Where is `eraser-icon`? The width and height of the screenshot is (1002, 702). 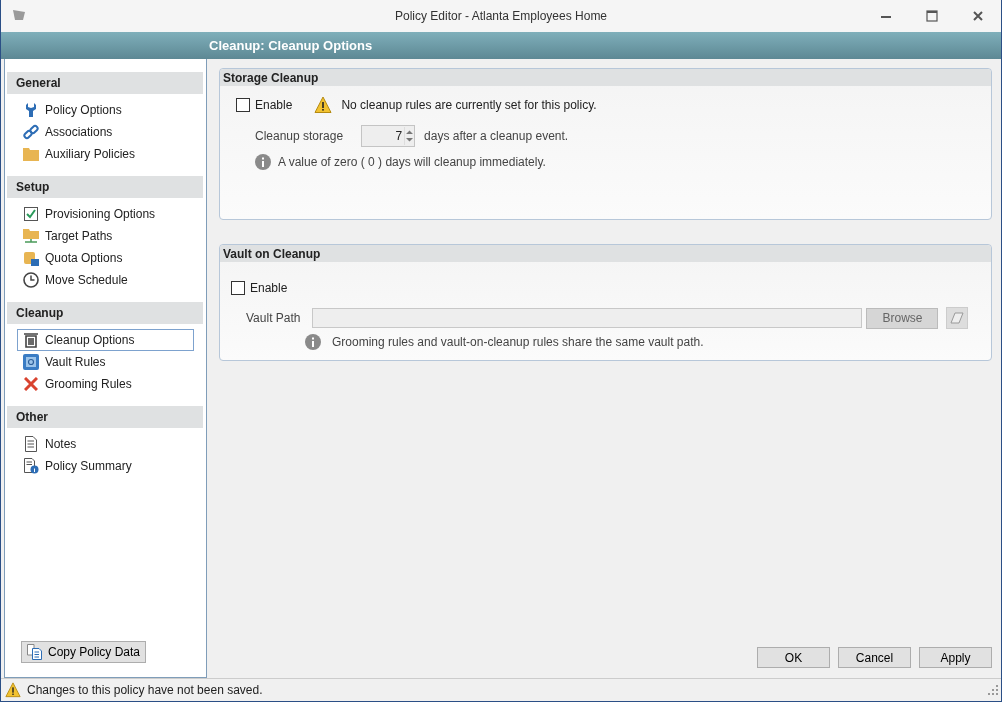
eraser-icon is located at coordinates (957, 318).